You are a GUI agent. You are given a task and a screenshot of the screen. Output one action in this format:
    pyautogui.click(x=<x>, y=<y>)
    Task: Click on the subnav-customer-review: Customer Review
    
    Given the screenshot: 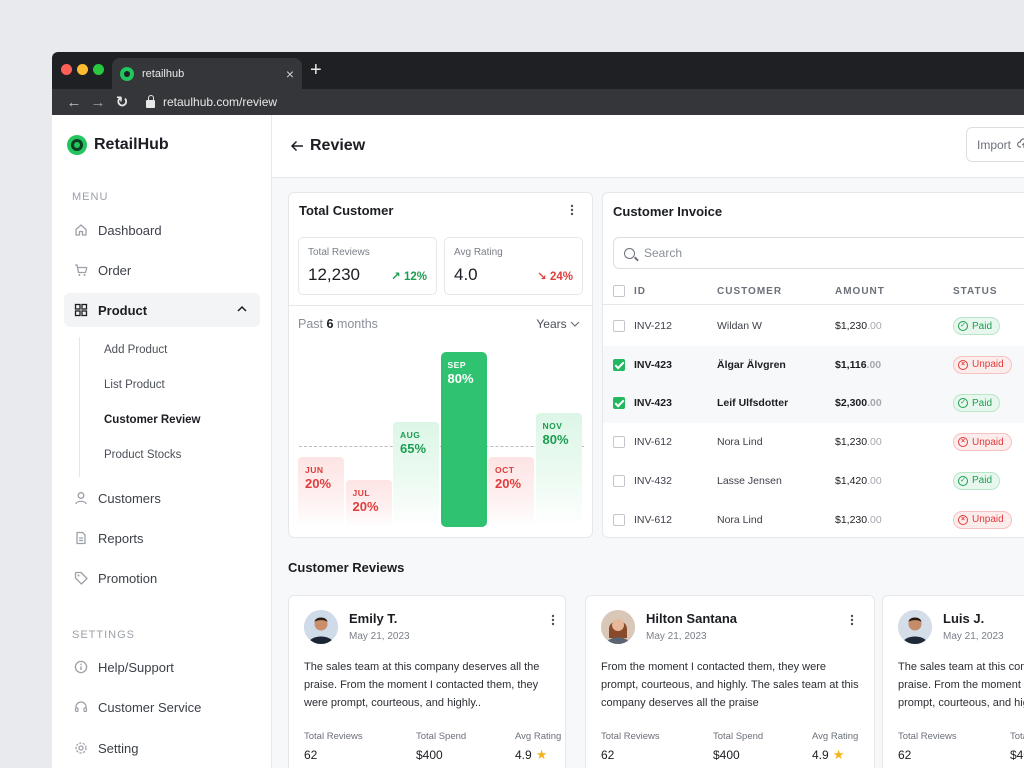 What is the action you would take?
    pyautogui.click(x=152, y=420)
    